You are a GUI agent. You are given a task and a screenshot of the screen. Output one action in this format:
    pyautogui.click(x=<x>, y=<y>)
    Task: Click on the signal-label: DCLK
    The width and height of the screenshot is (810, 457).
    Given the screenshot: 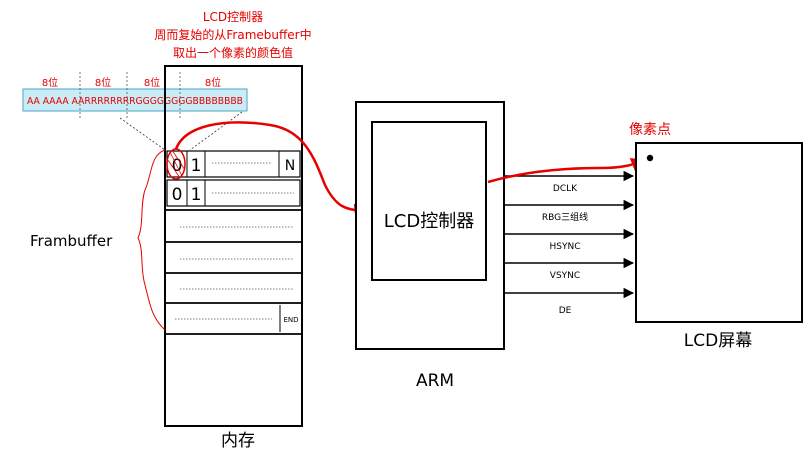 What is the action you would take?
    pyautogui.click(x=565, y=189)
    